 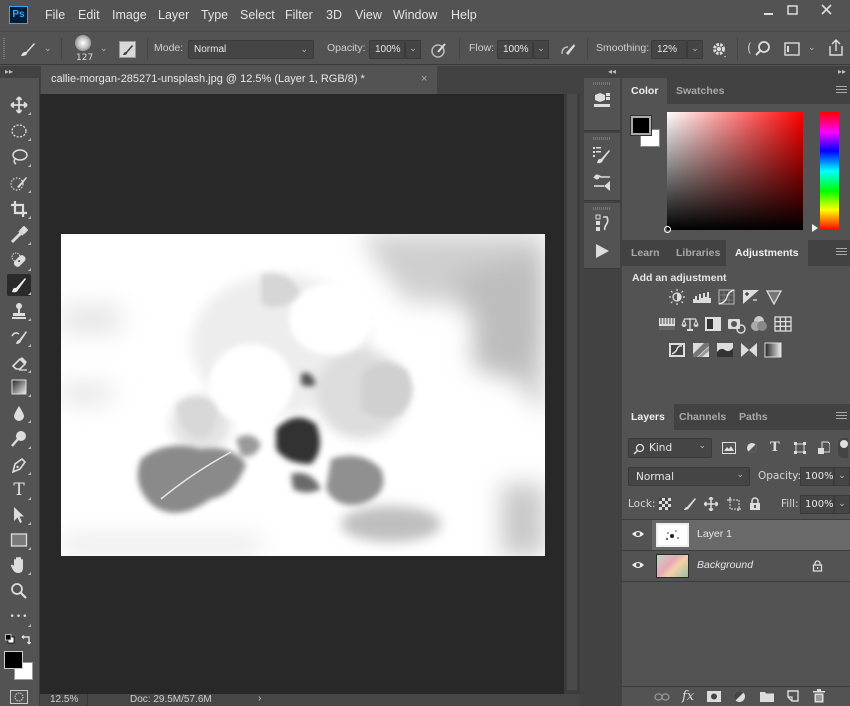 I want to click on chevron-down-icon: ⌄, so click(x=48, y=49).